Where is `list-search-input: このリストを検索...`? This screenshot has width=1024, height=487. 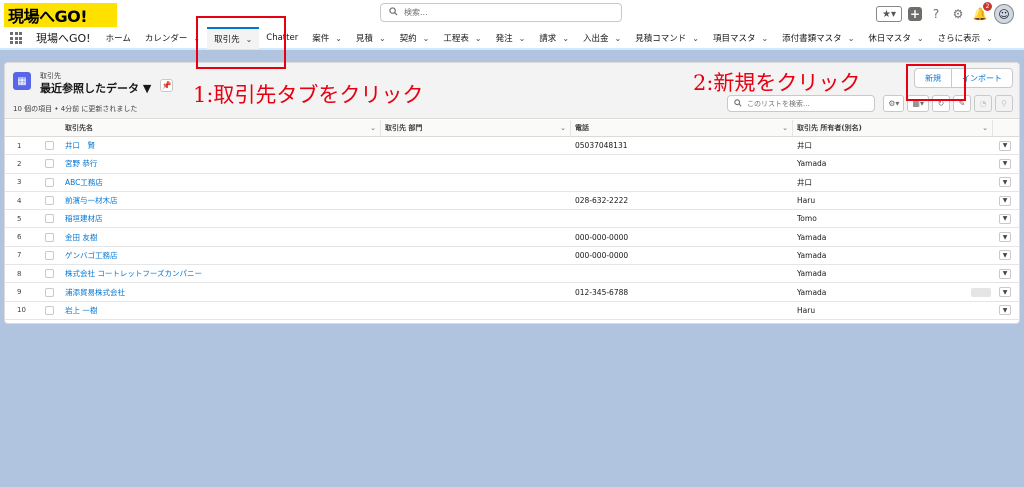 list-search-input: このリストを検索... is located at coordinates (801, 103).